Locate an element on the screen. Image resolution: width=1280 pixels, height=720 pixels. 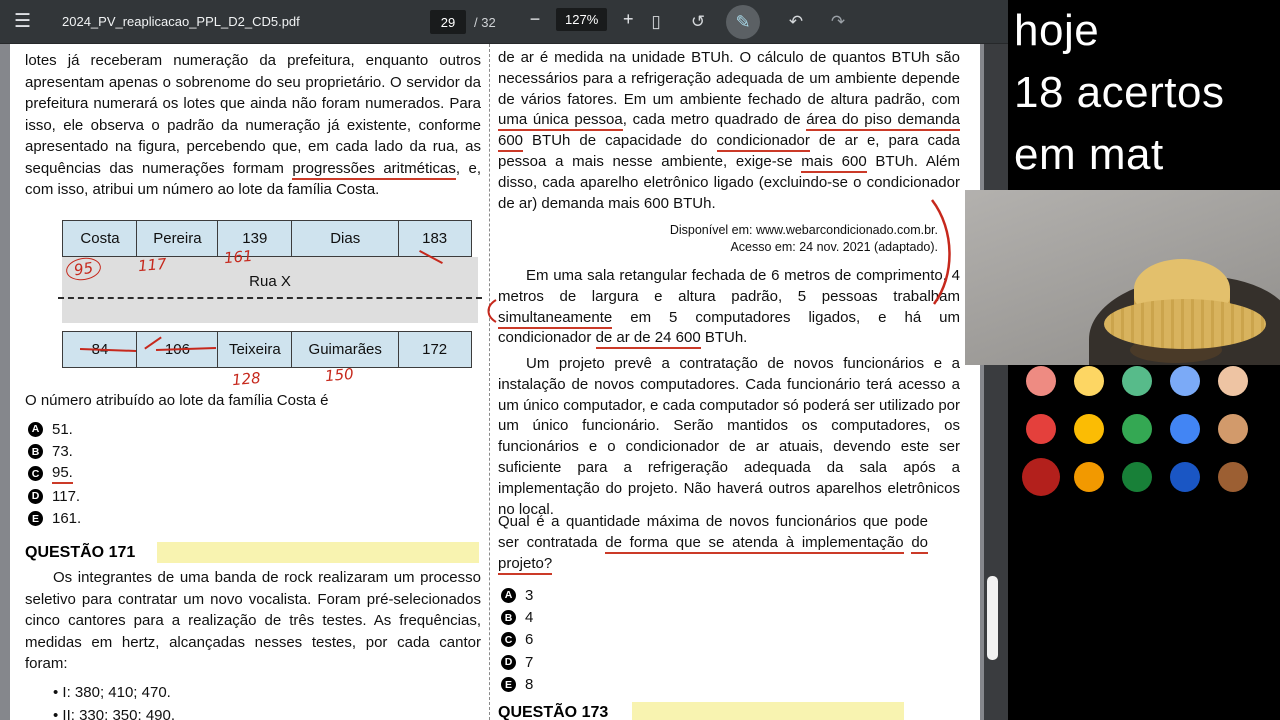
undo-icon: ↶ is located at coordinates (796, 22).